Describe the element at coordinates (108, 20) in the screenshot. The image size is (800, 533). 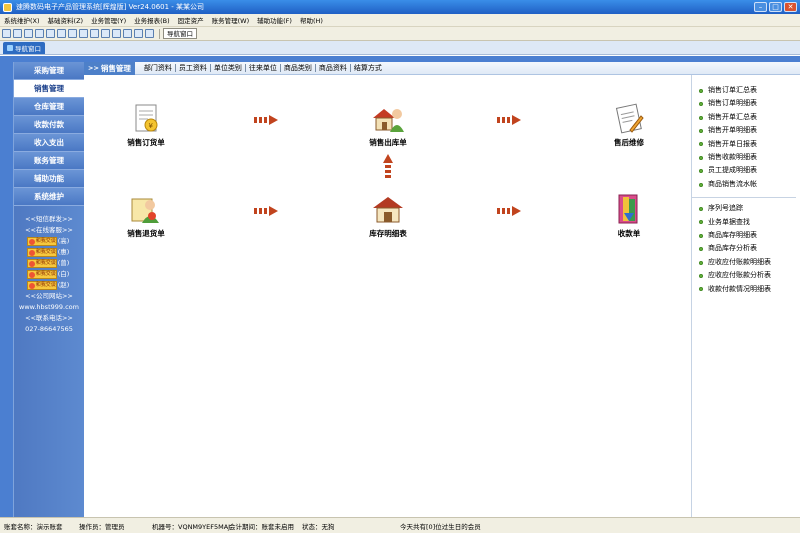
I see `menu-business: 业务管理(Y)` at that location.